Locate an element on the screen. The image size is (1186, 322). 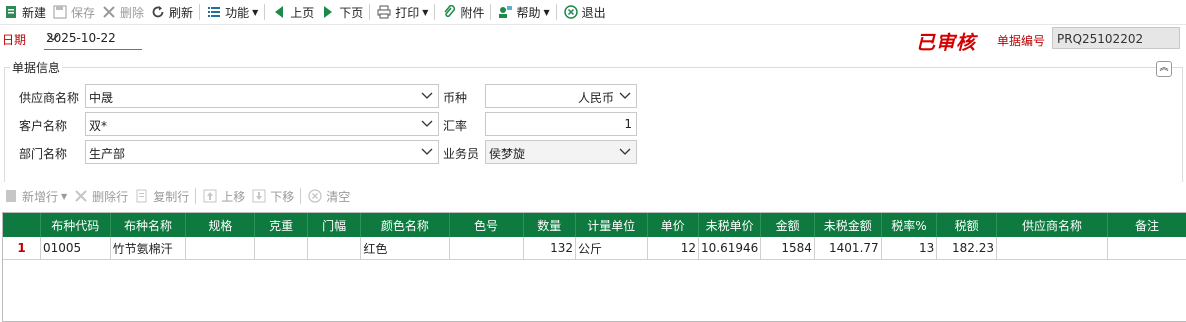
column-header: 数量 is located at coordinates (550, 225).